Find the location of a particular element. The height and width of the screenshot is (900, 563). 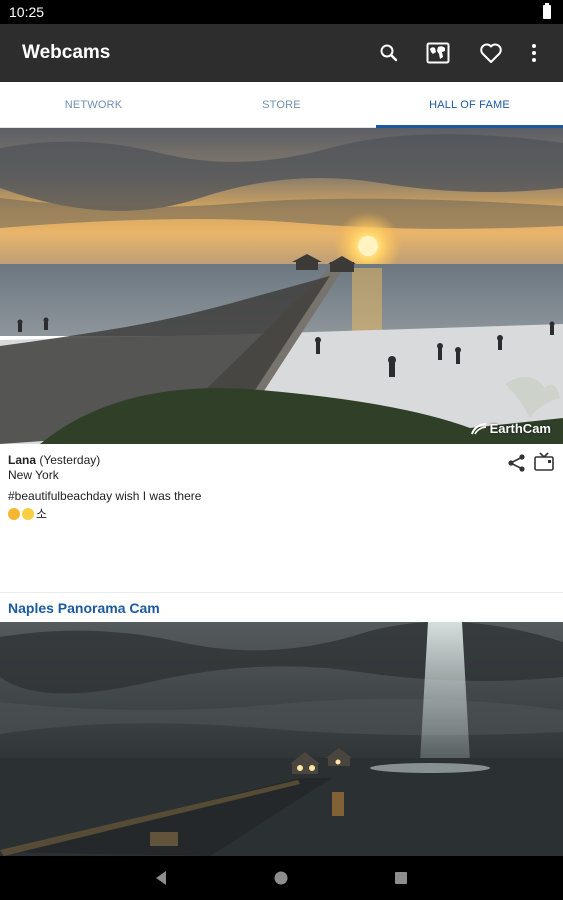

share-icon is located at coordinates (516, 463).